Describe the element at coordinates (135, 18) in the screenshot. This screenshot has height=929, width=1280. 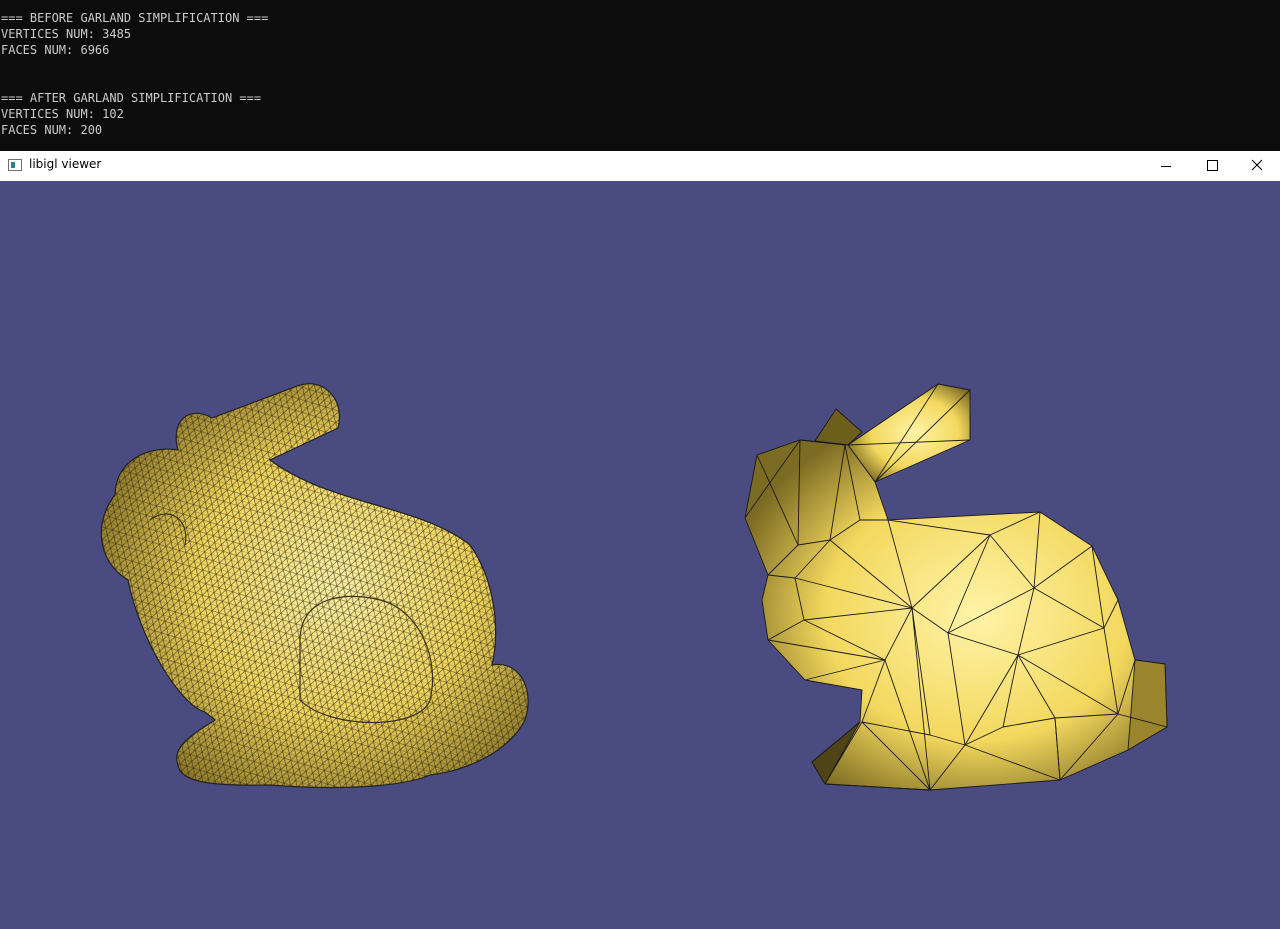
I see `console-line: === BEFORE GARLAND SIMPLIFICATION ===` at that location.